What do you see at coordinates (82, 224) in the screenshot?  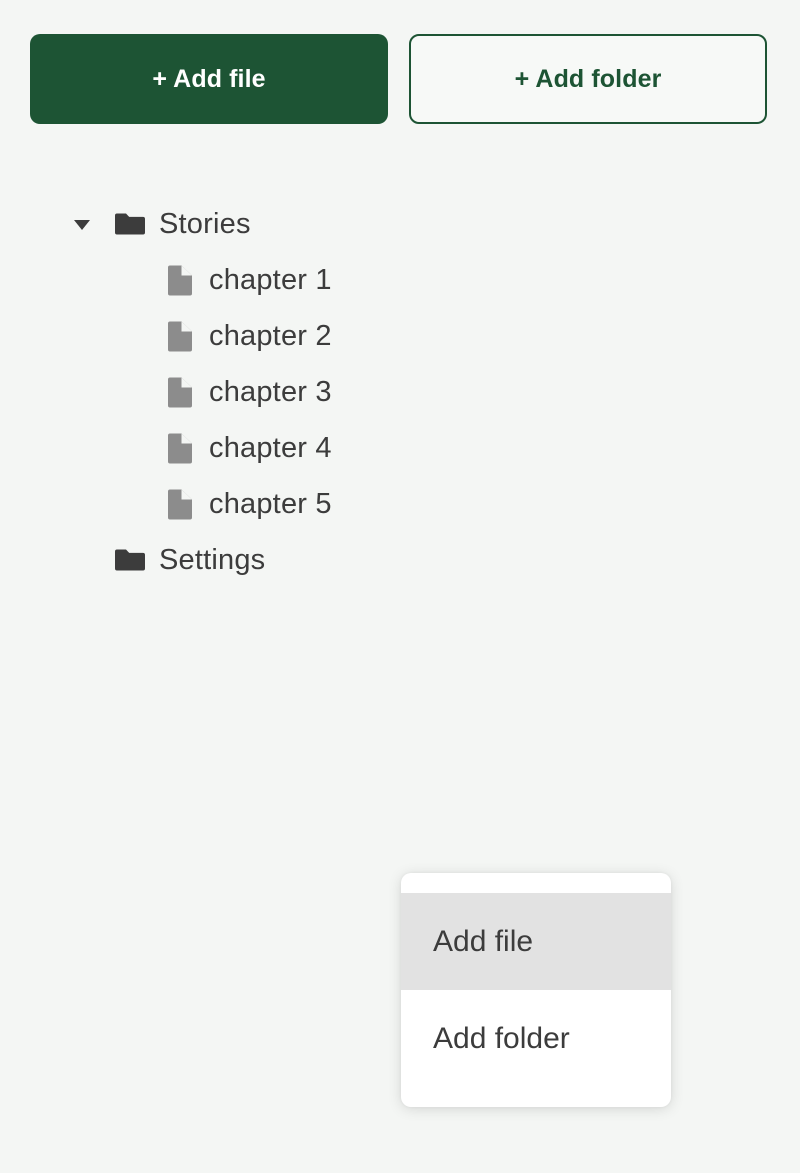 I see `chevron-down-icon` at bounding box center [82, 224].